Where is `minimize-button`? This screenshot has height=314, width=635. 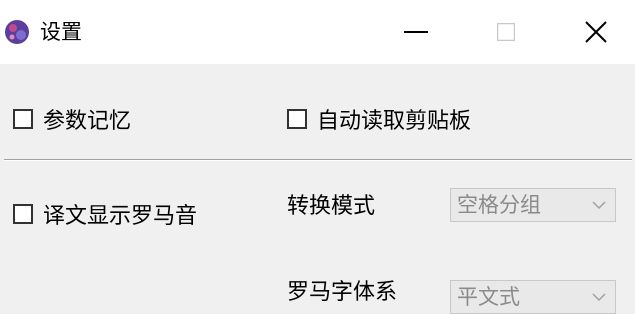
minimize-button is located at coordinates (416, 32).